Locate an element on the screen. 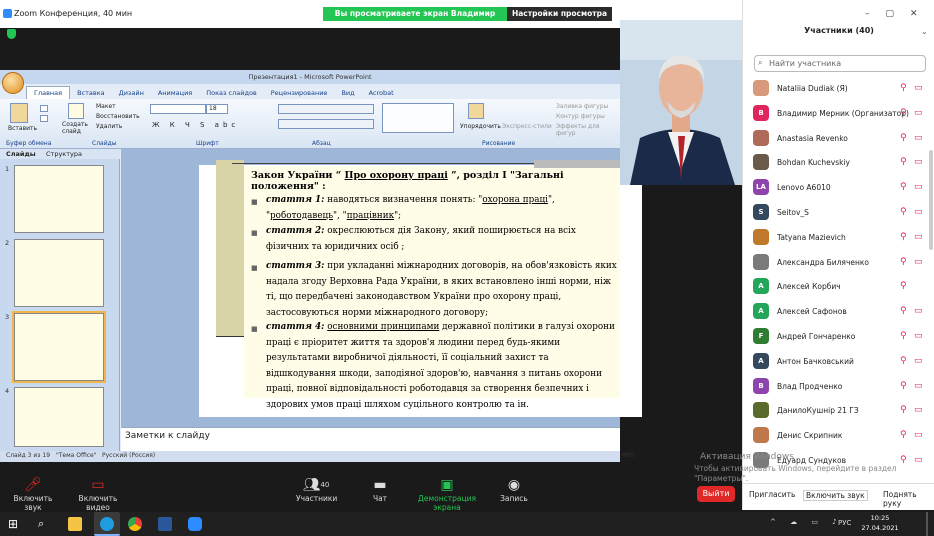  thumbnail-number: 4 is located at coordinates (7, 391).